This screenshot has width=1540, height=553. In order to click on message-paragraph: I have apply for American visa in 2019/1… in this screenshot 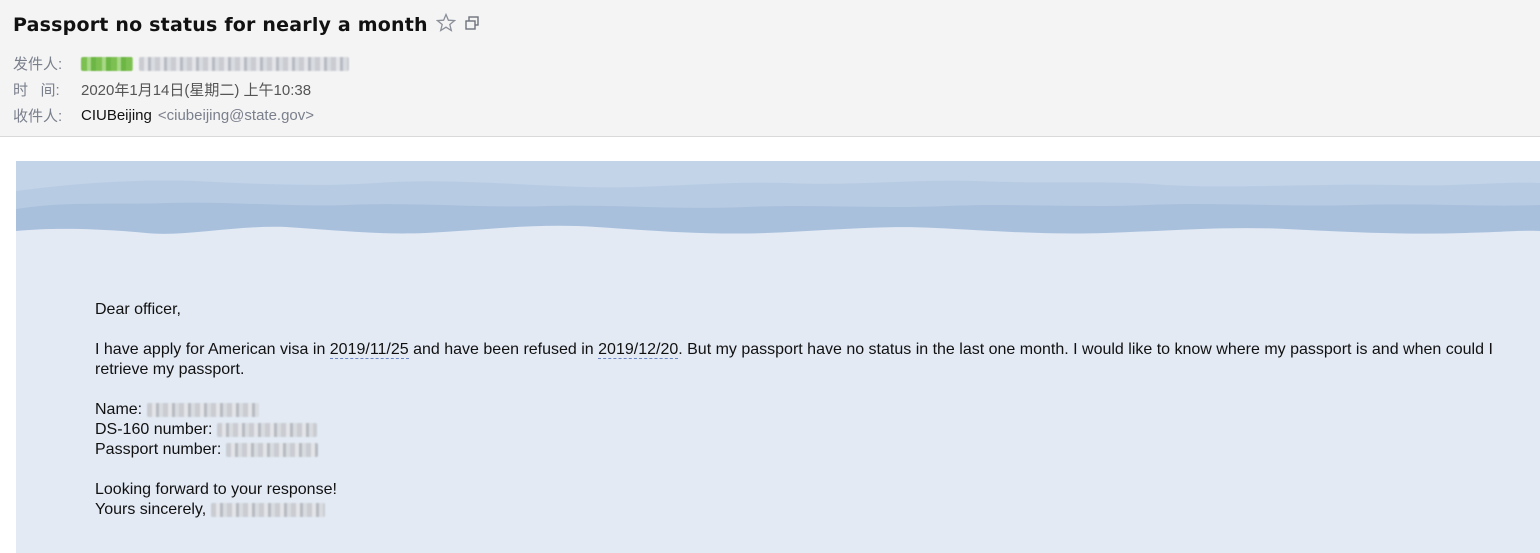, I will do `click(794, 359)`.